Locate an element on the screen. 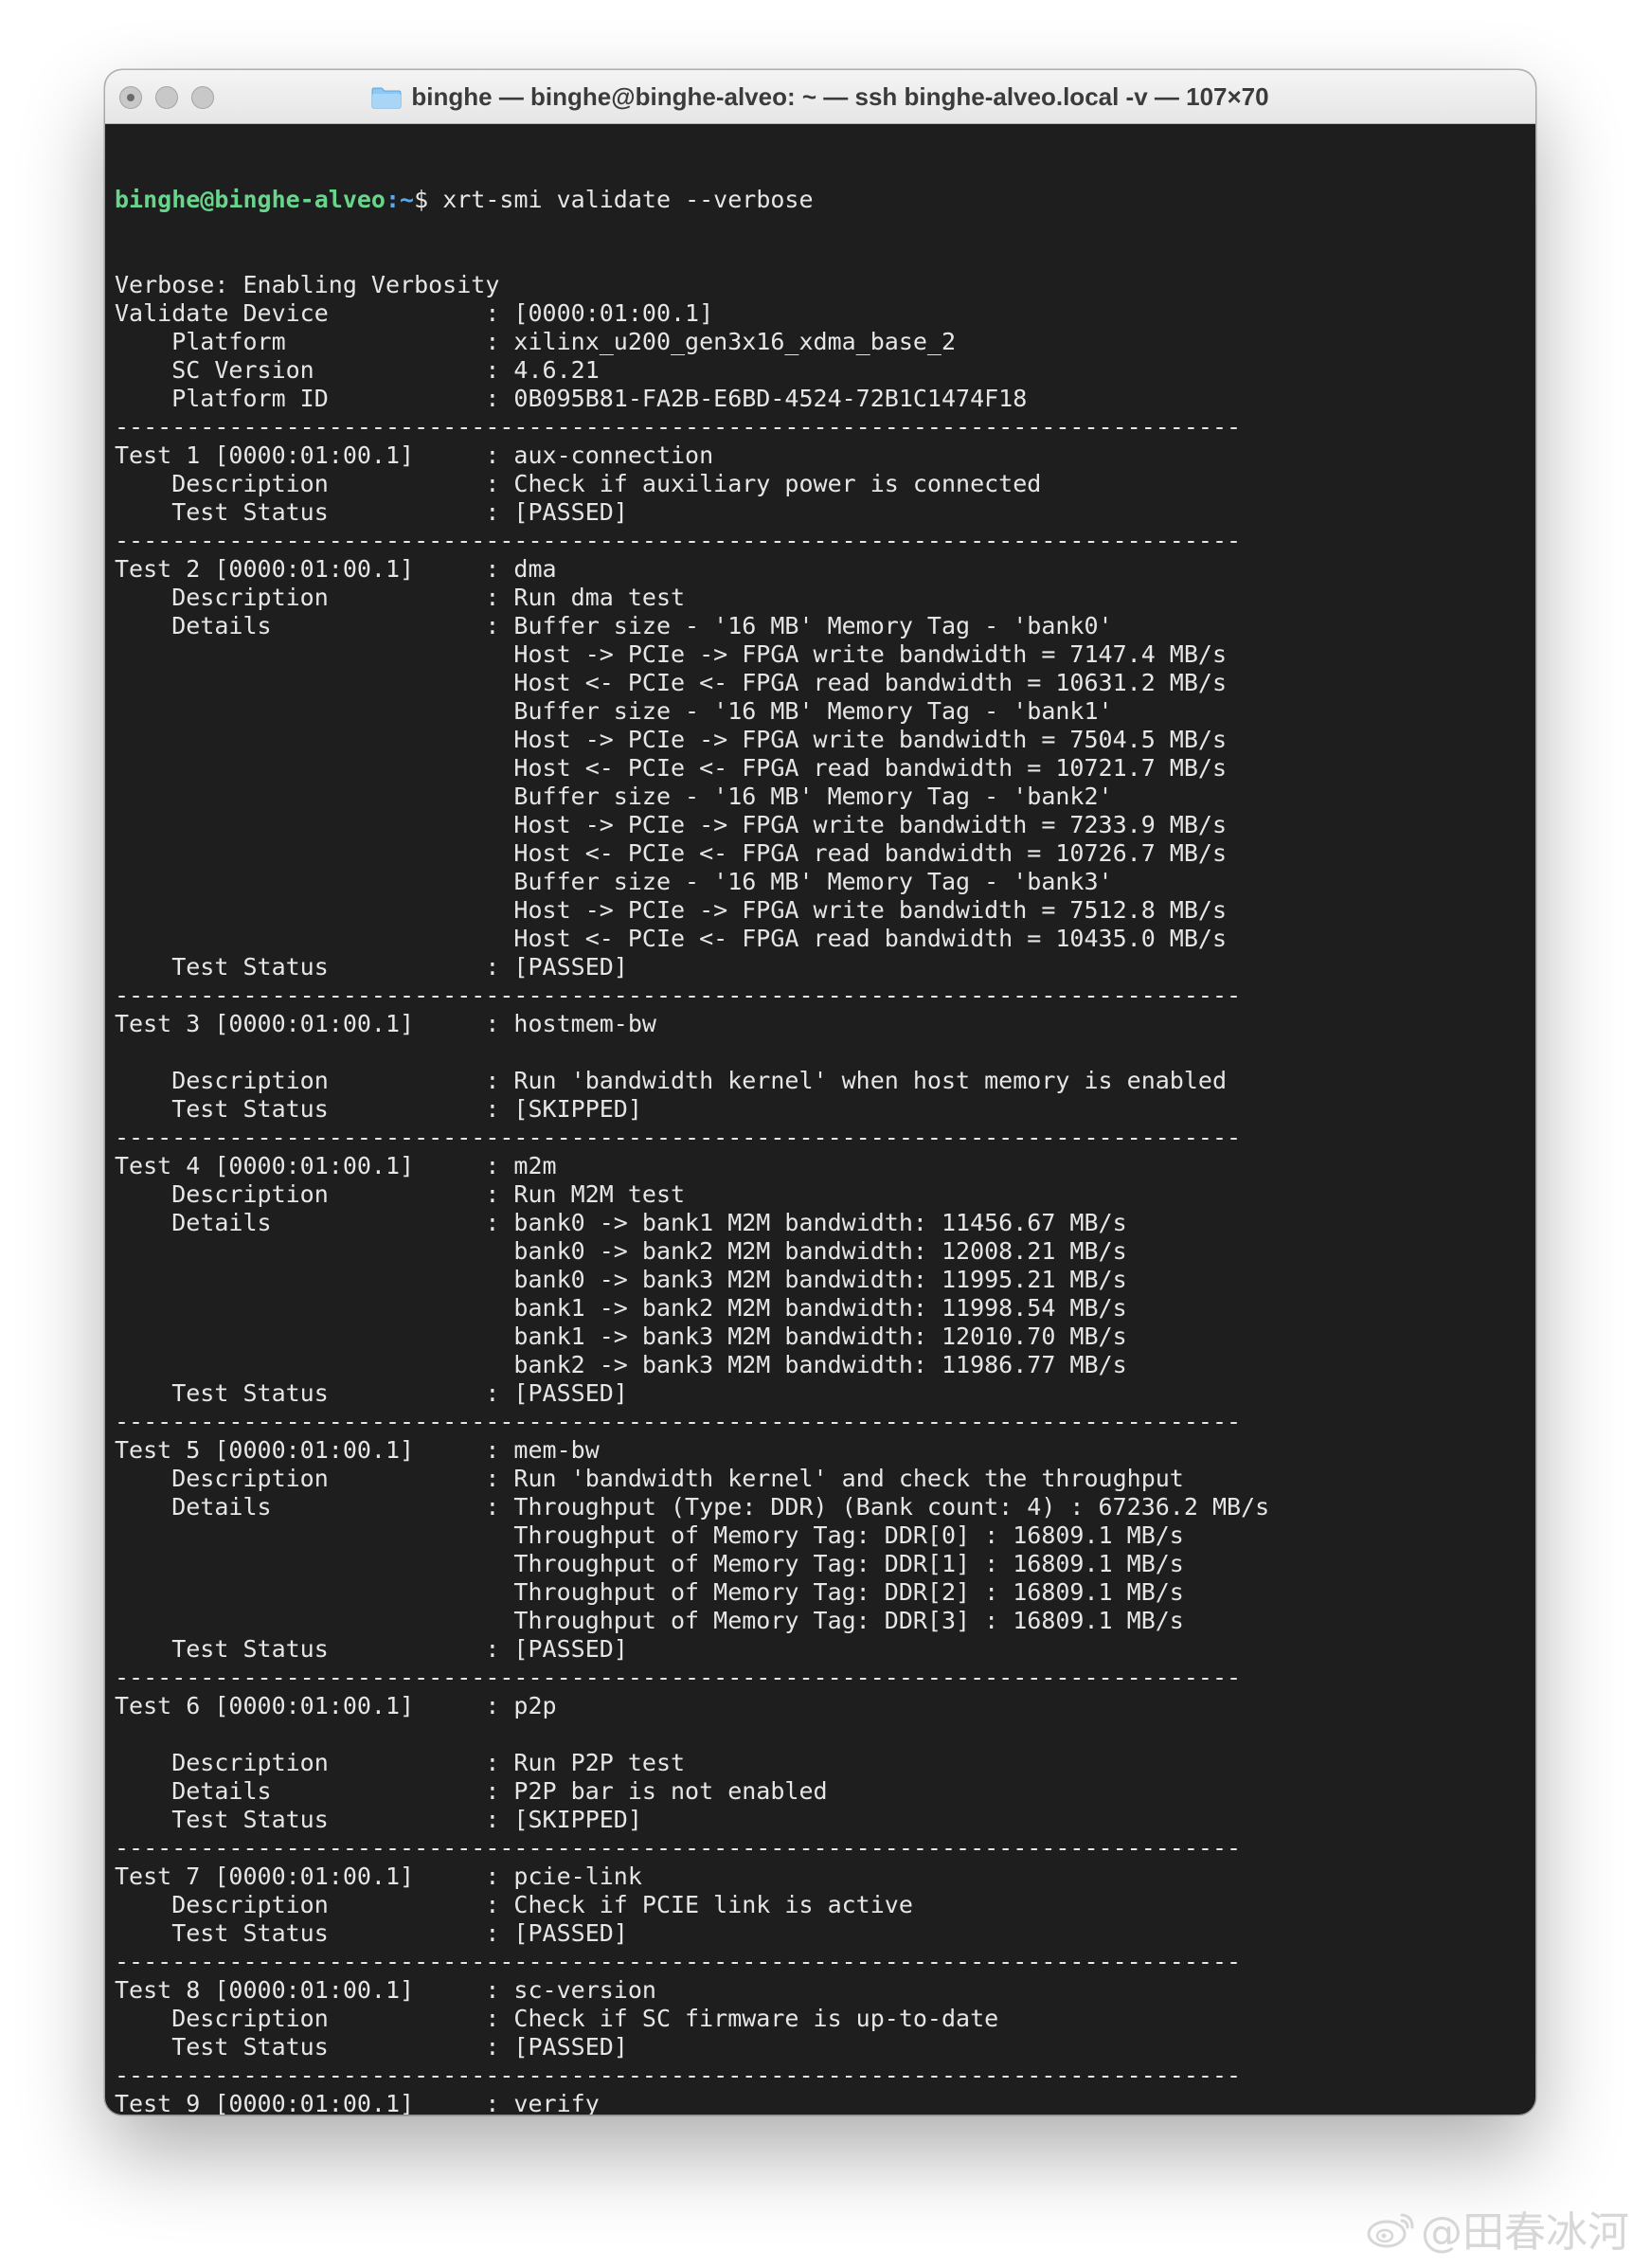 Image resolution: width=1650 pixels, height=2268 pixels. output-line: Test 3 [0000:01:00.1] : hostmem-bw is located at coordinates (385, 1023).